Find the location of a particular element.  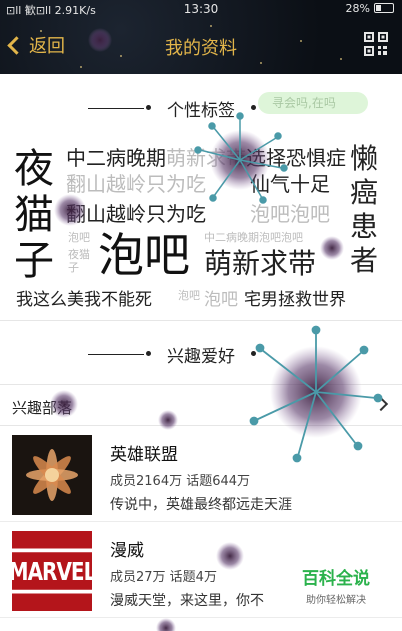

battery-indicator: 28% is located at coordinates (370, 8).